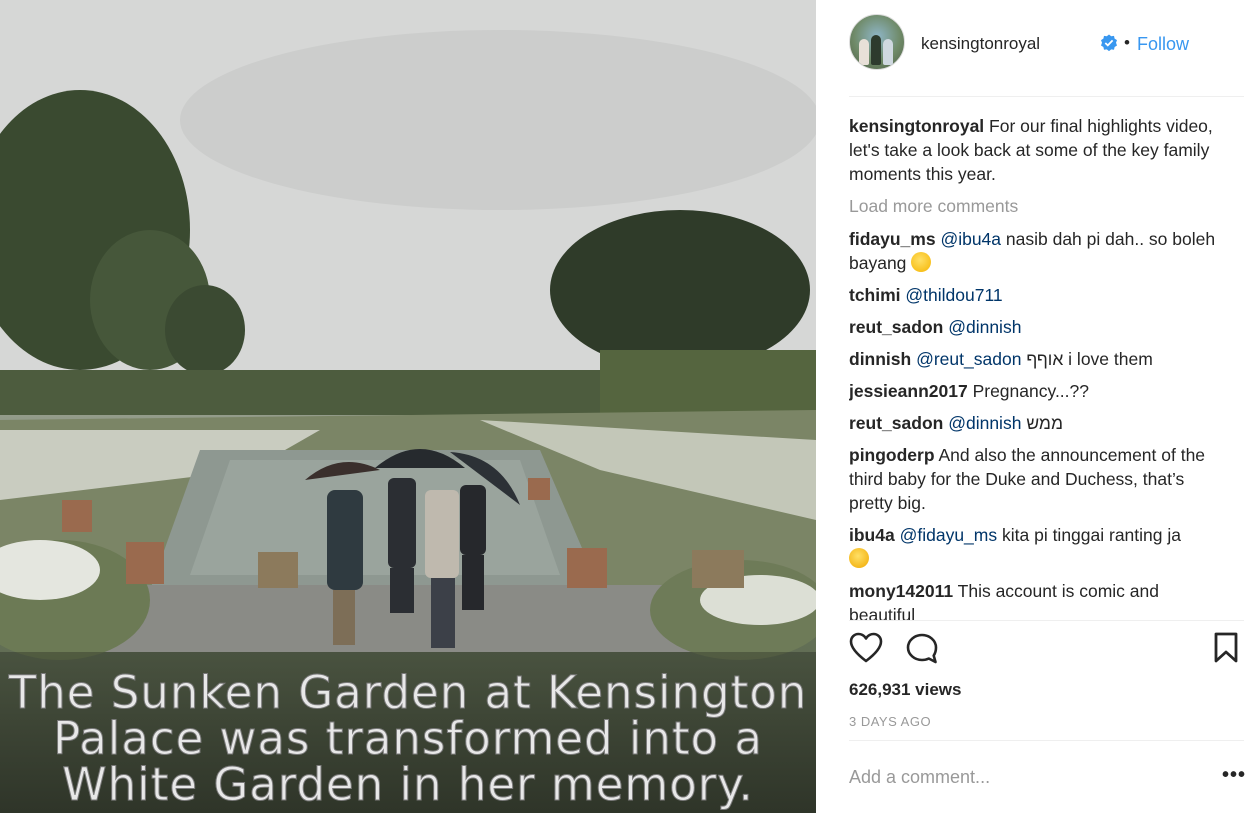 This screenshot has width=1246, height=813. I want to click on more-options-button: •••, so click(1234, 775).